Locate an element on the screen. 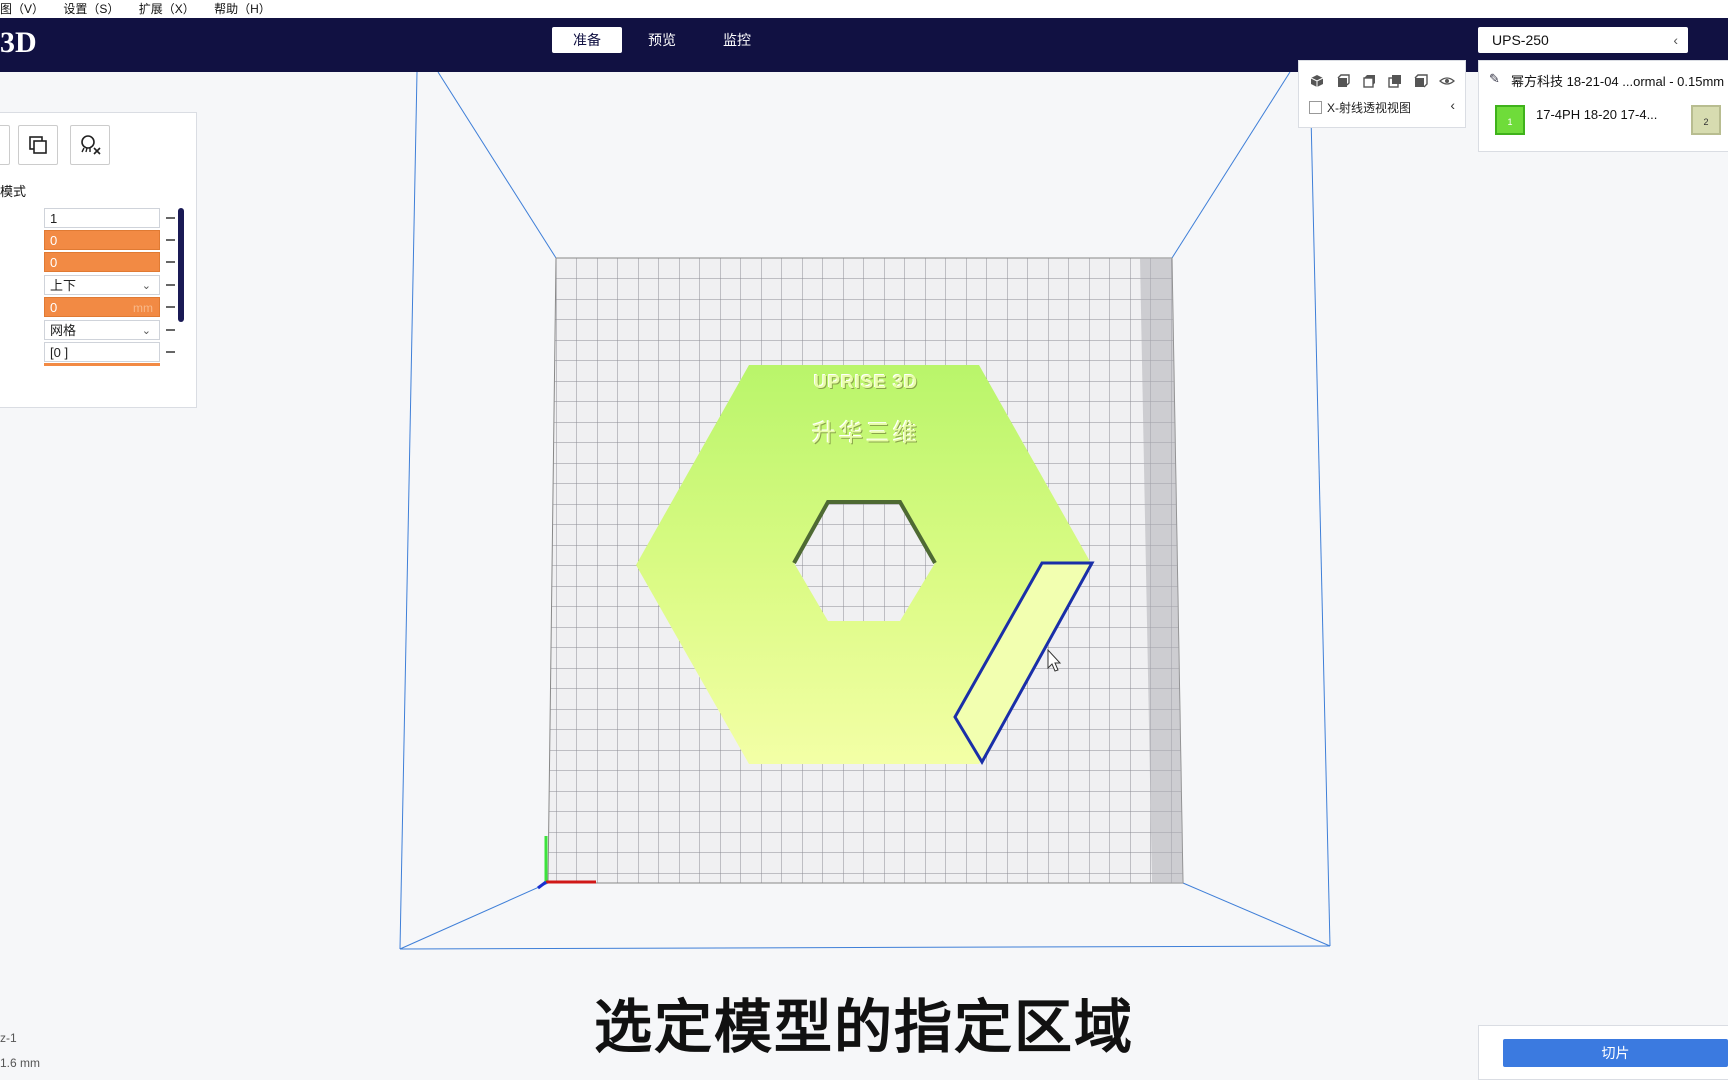  model-1-thumbnail: 1 is located at coordinates (1510, 120).